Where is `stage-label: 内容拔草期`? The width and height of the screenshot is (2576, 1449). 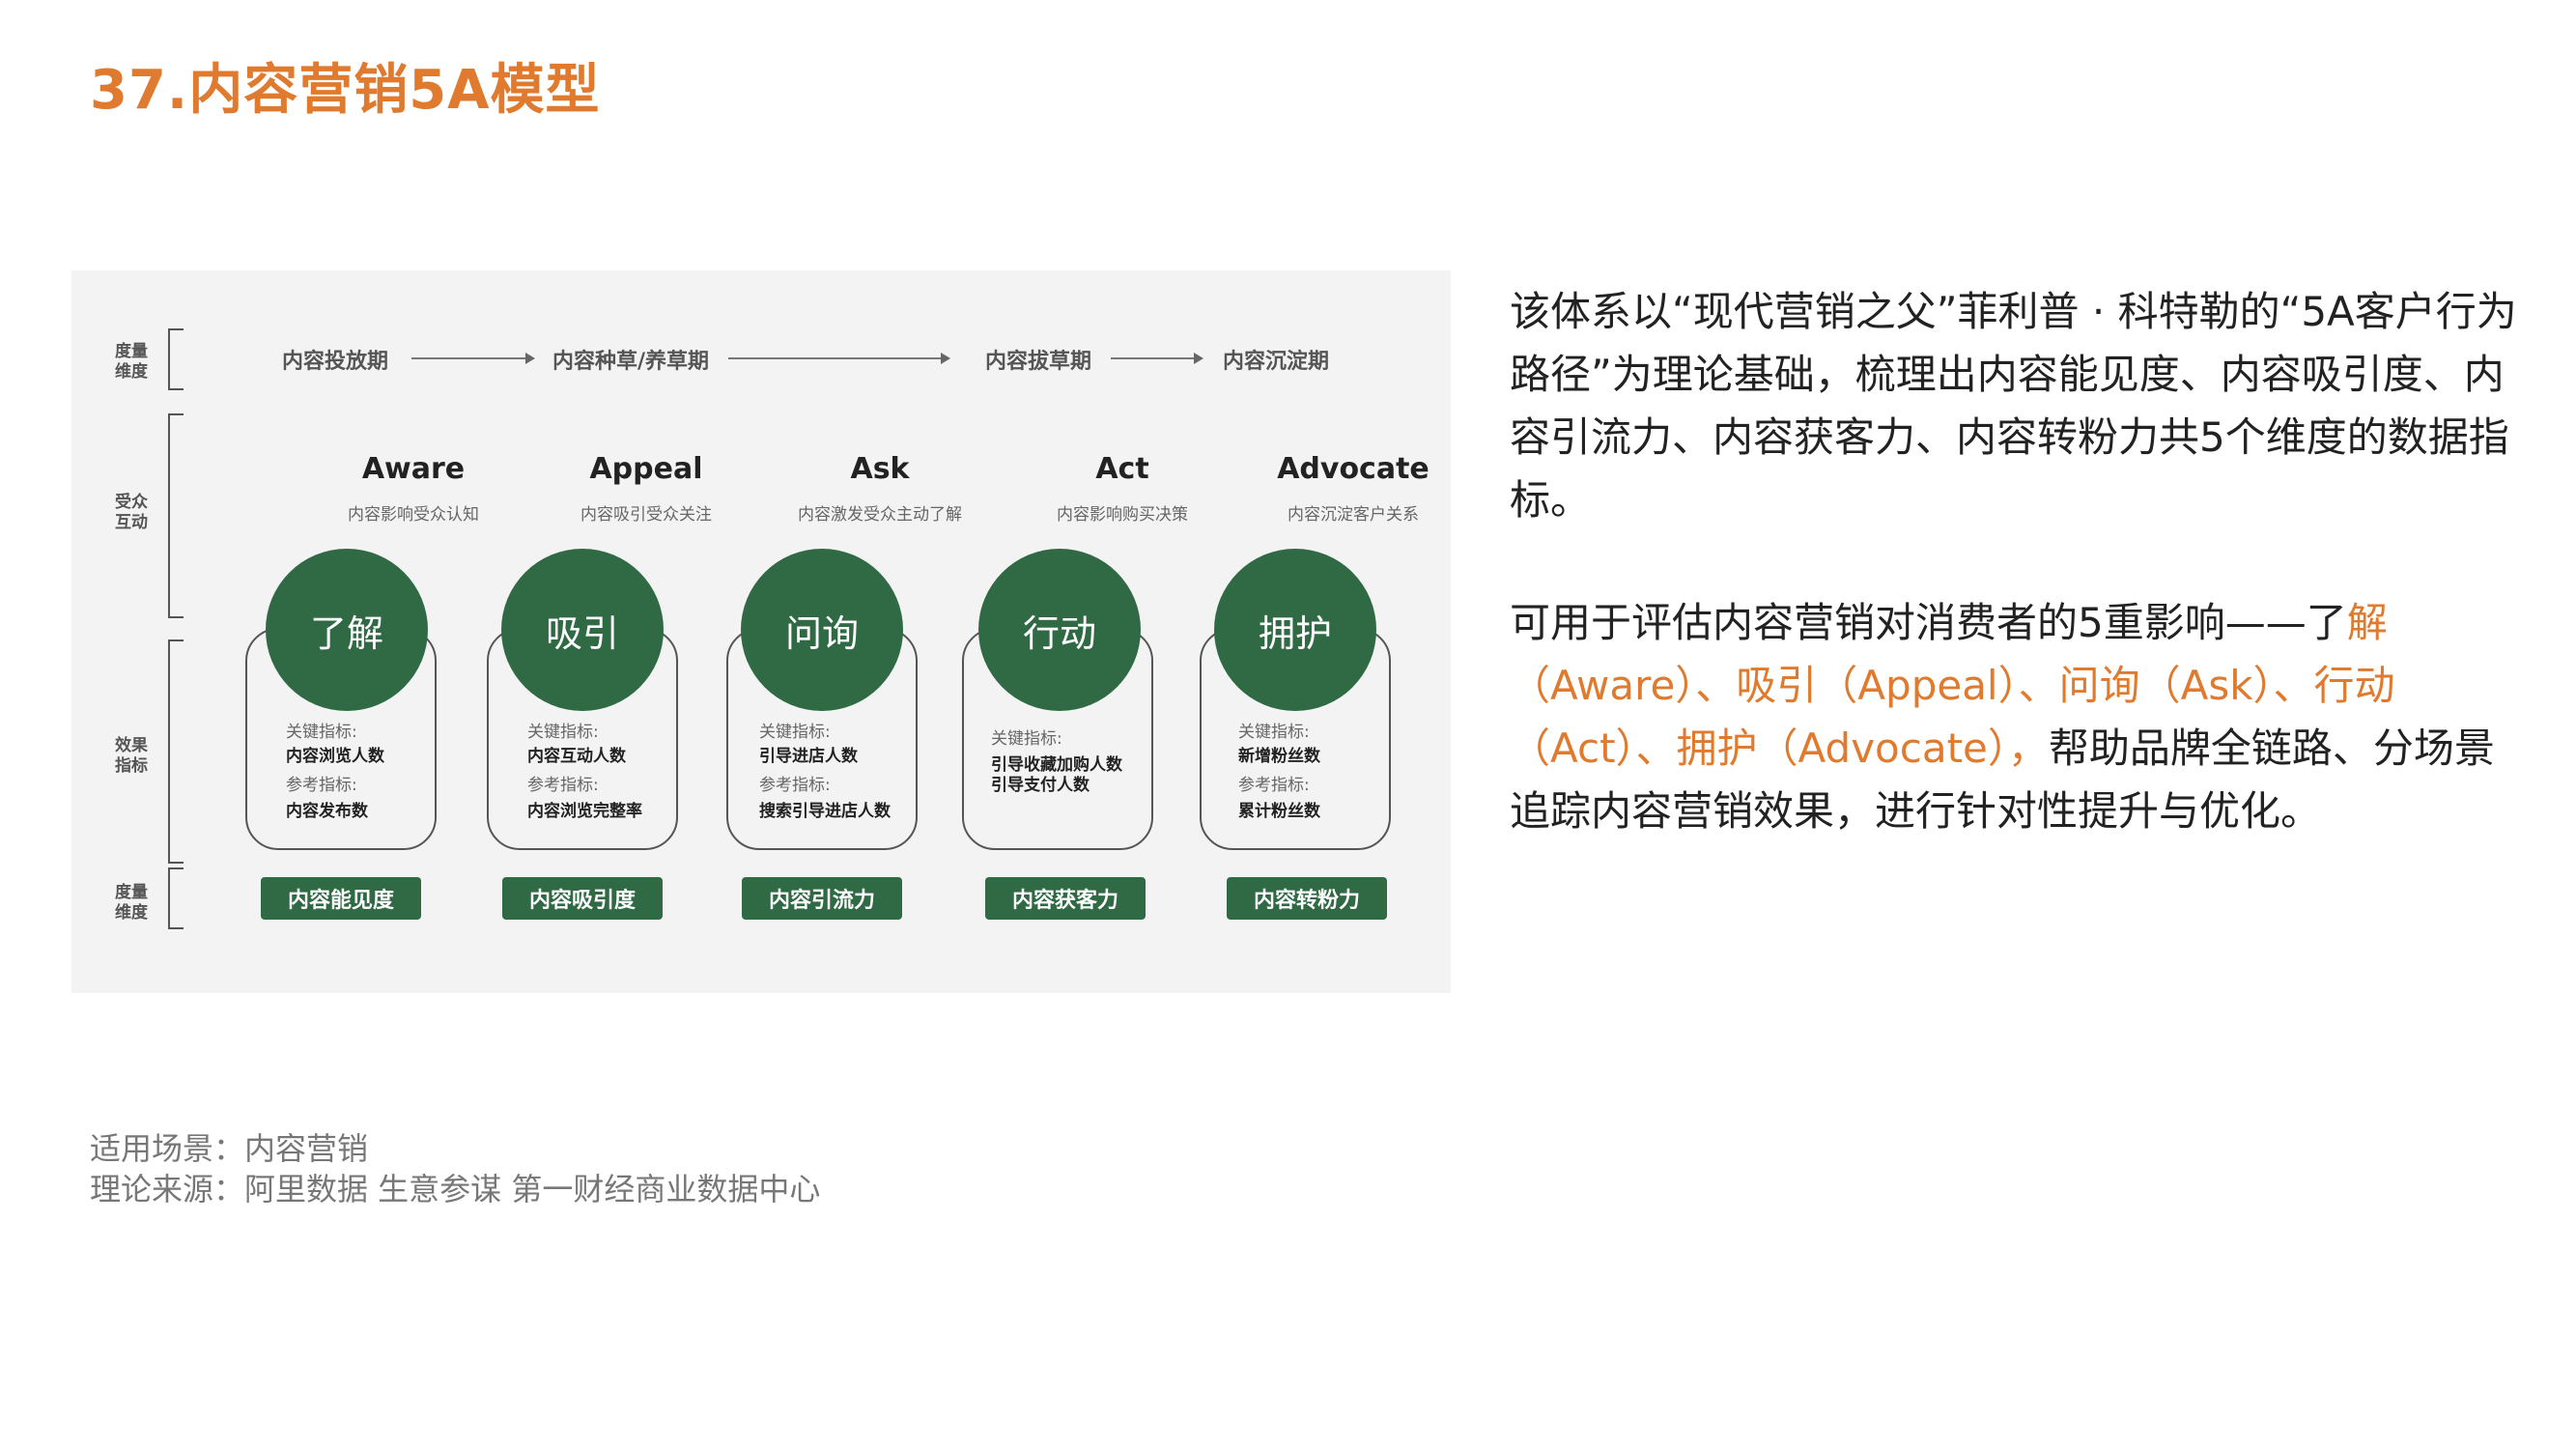
stage-label: 内容拔草期 is located at coordinates (1038, 362).